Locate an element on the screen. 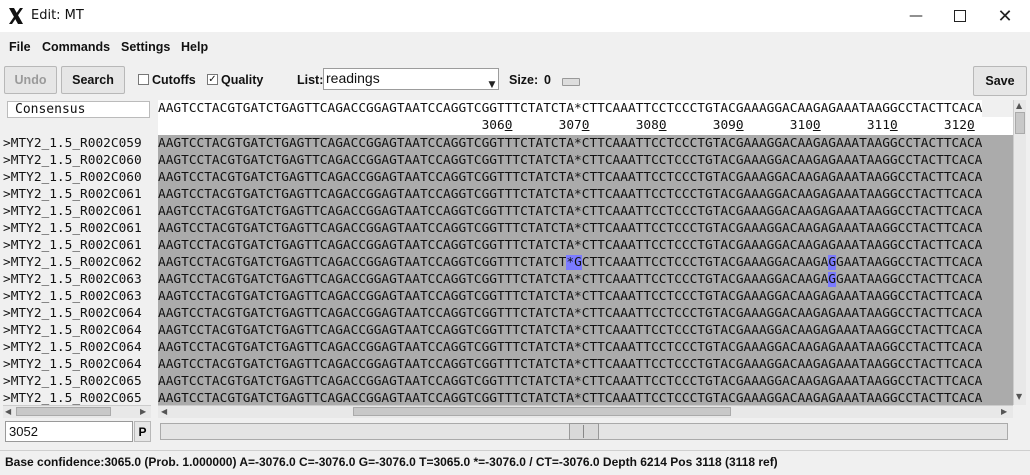  cutoffs-label: Cutoffs is located at coordinates (174, 80).